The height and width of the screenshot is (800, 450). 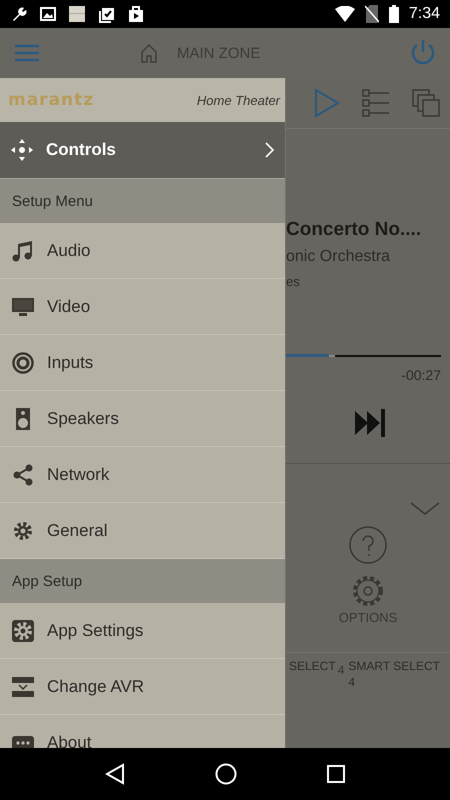 I want to click on help-icon, so click(x=368, y=545).